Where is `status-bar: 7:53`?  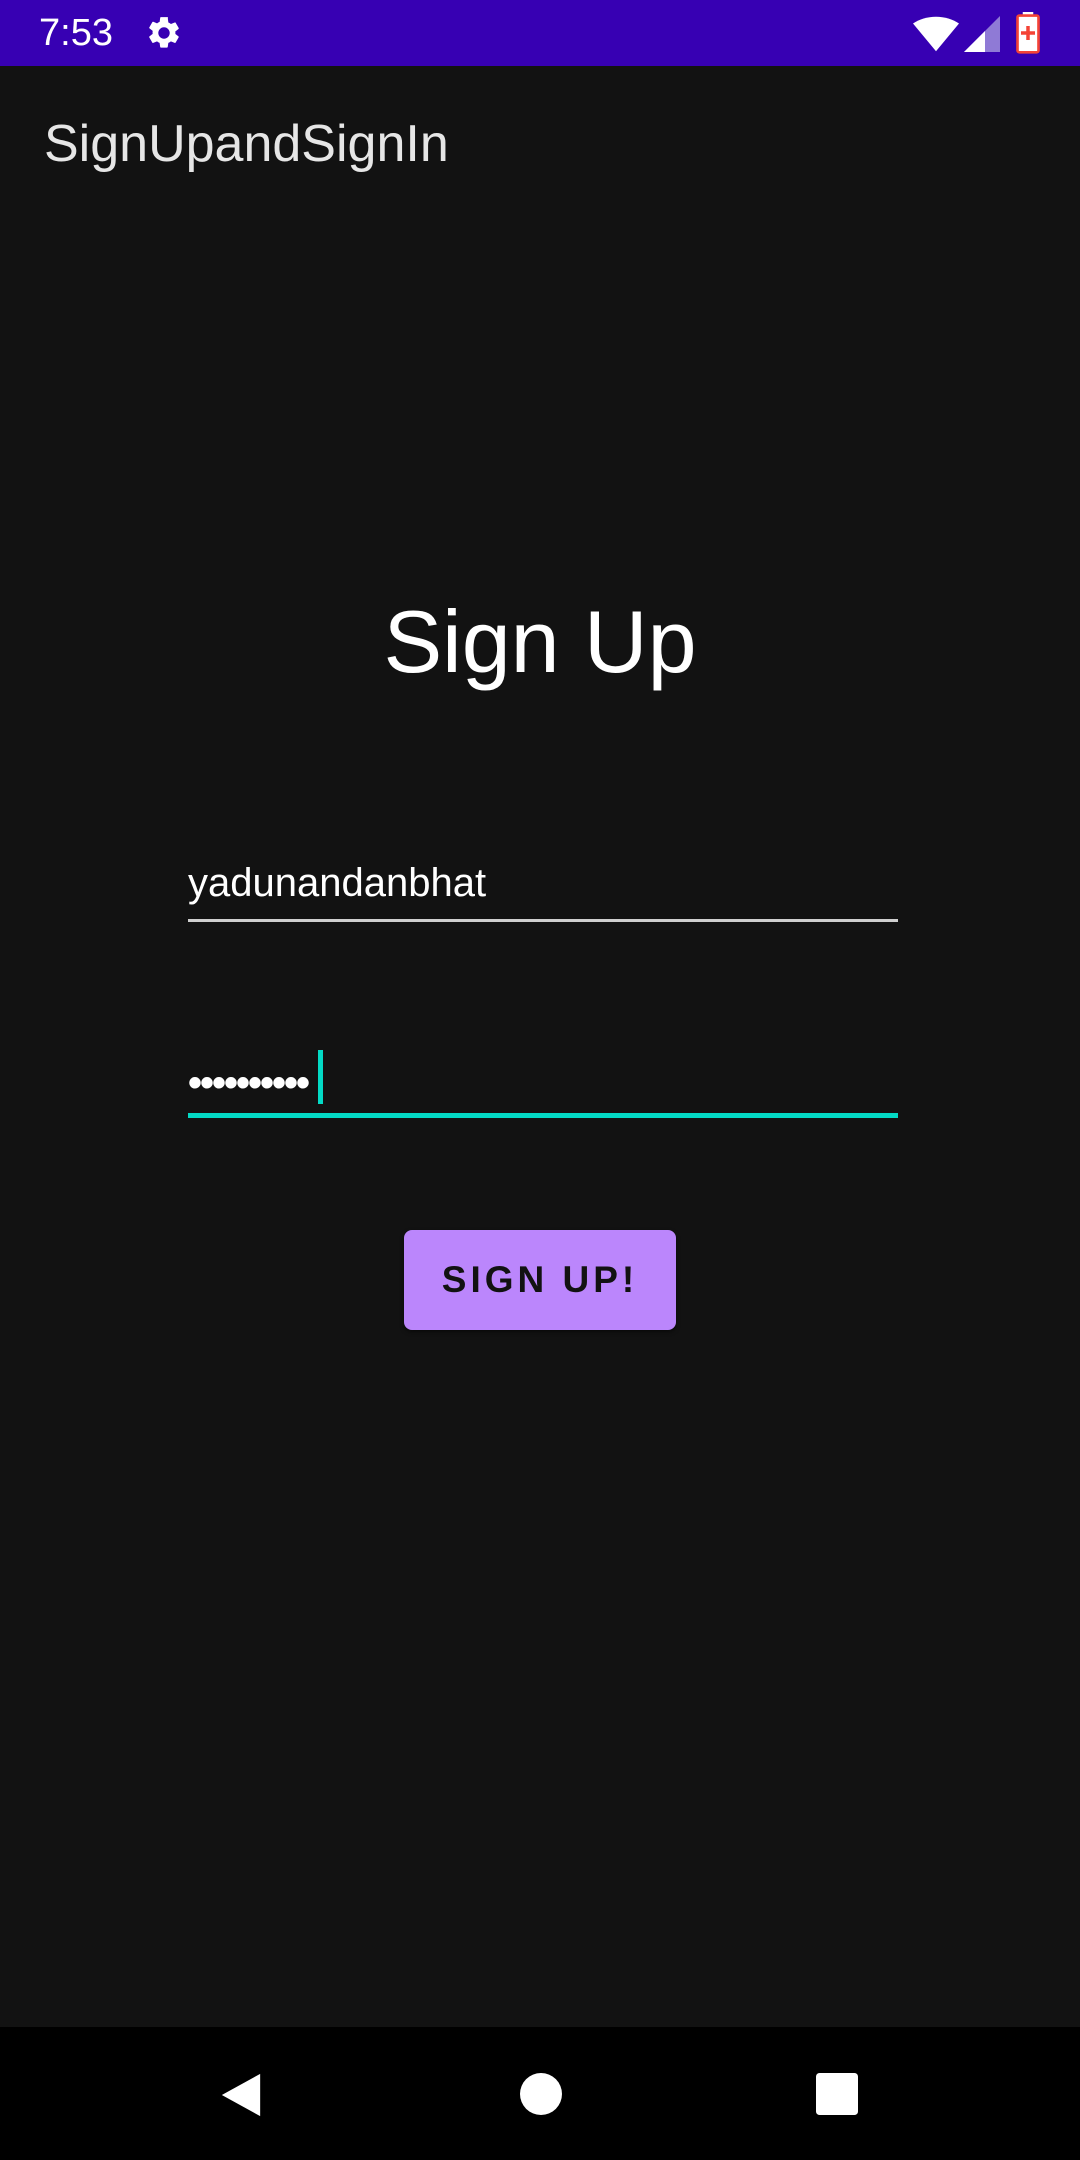 status-bar: 7:53 is located at coordinates (540, 33).